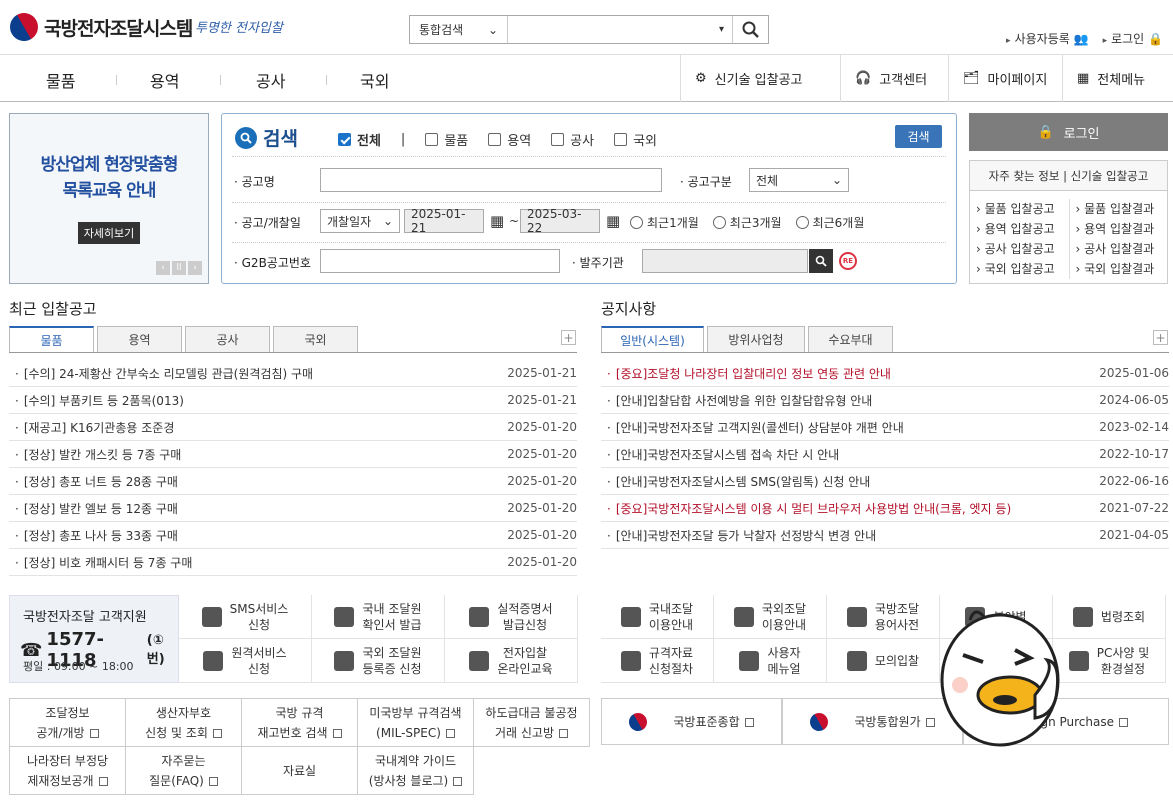  I want to click on check-service: 용역, so click(509, 139).